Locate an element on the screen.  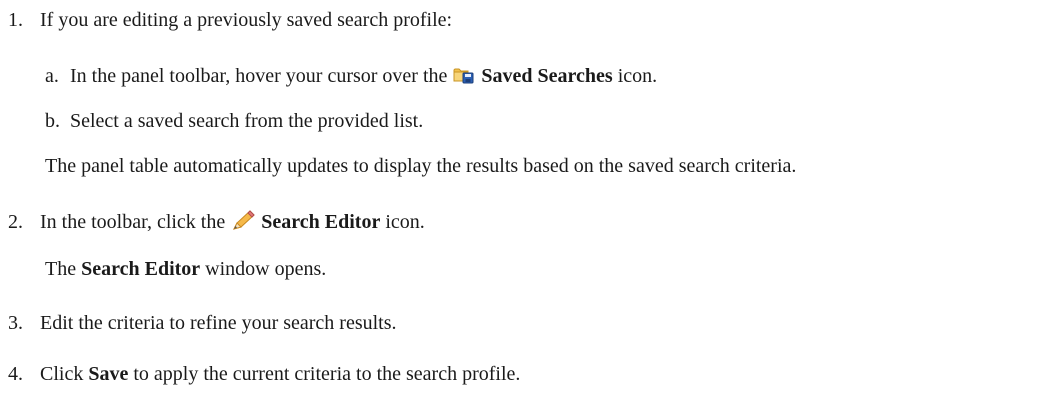
step-2-result: The Search Editor window opens. is located at coordinates (185, 269).